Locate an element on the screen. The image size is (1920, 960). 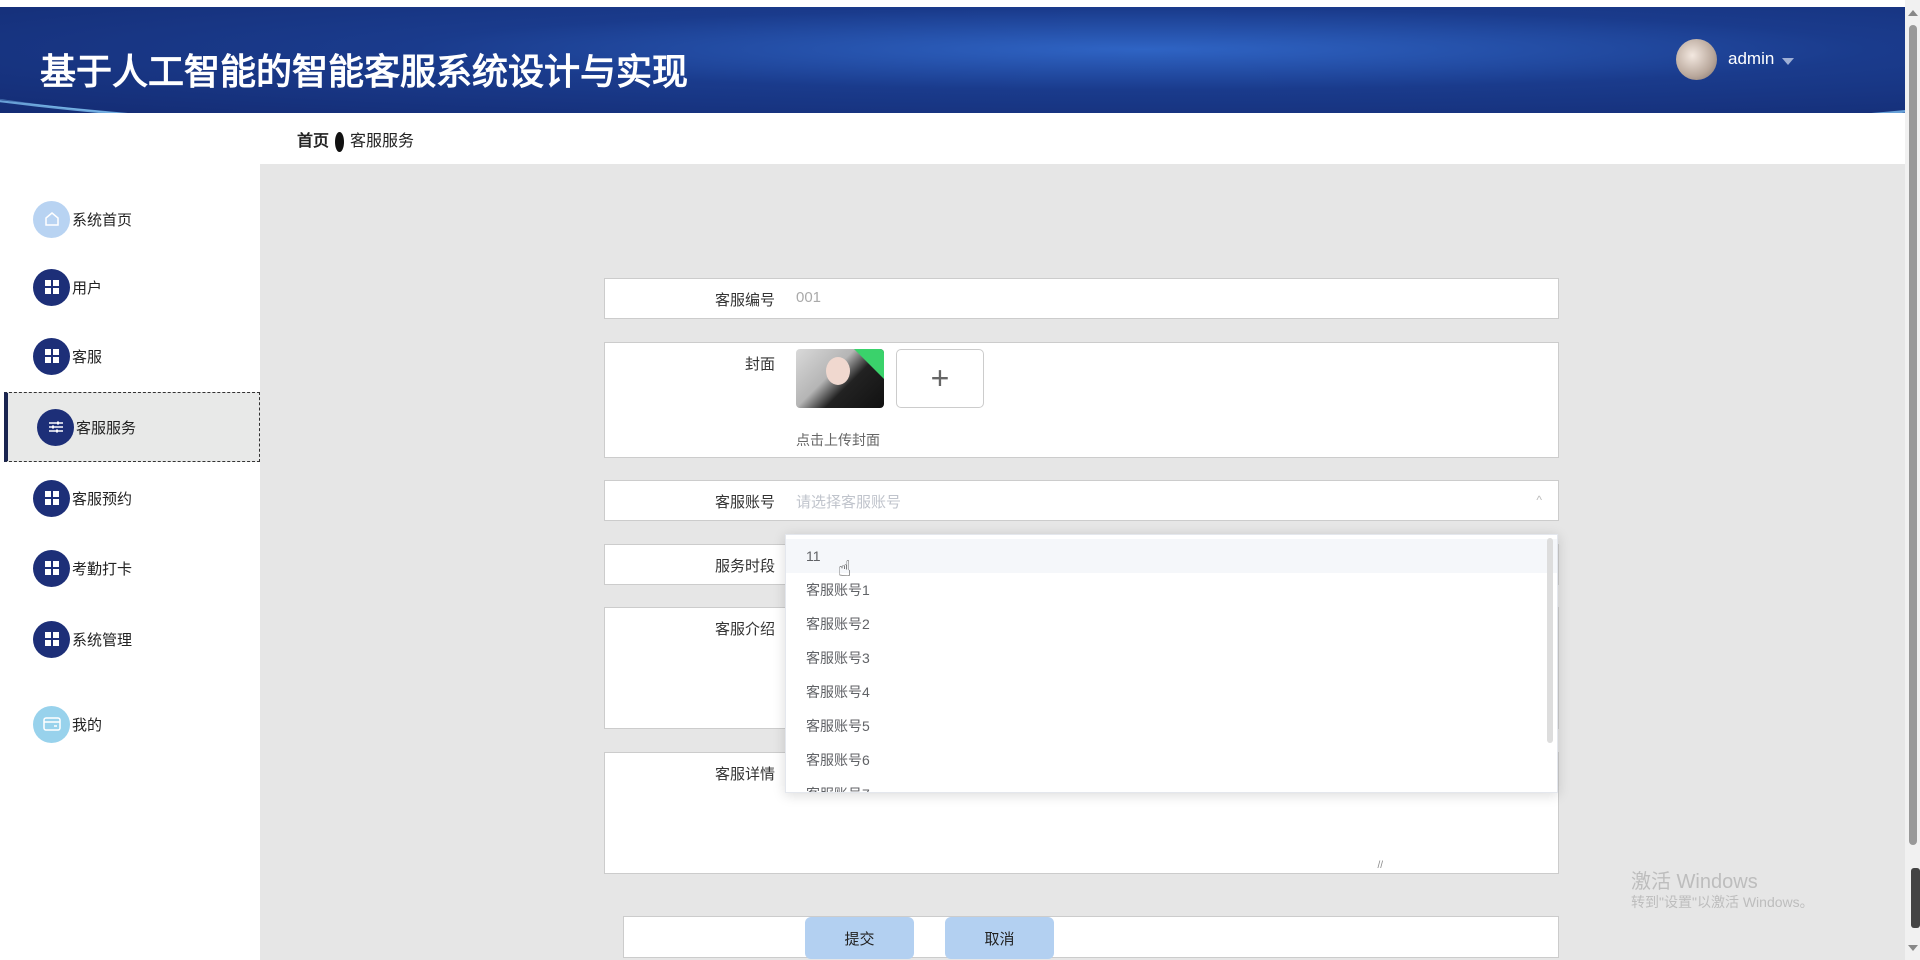
dropdown-option: 客服账号3 is located at coordinates (1171, 658).